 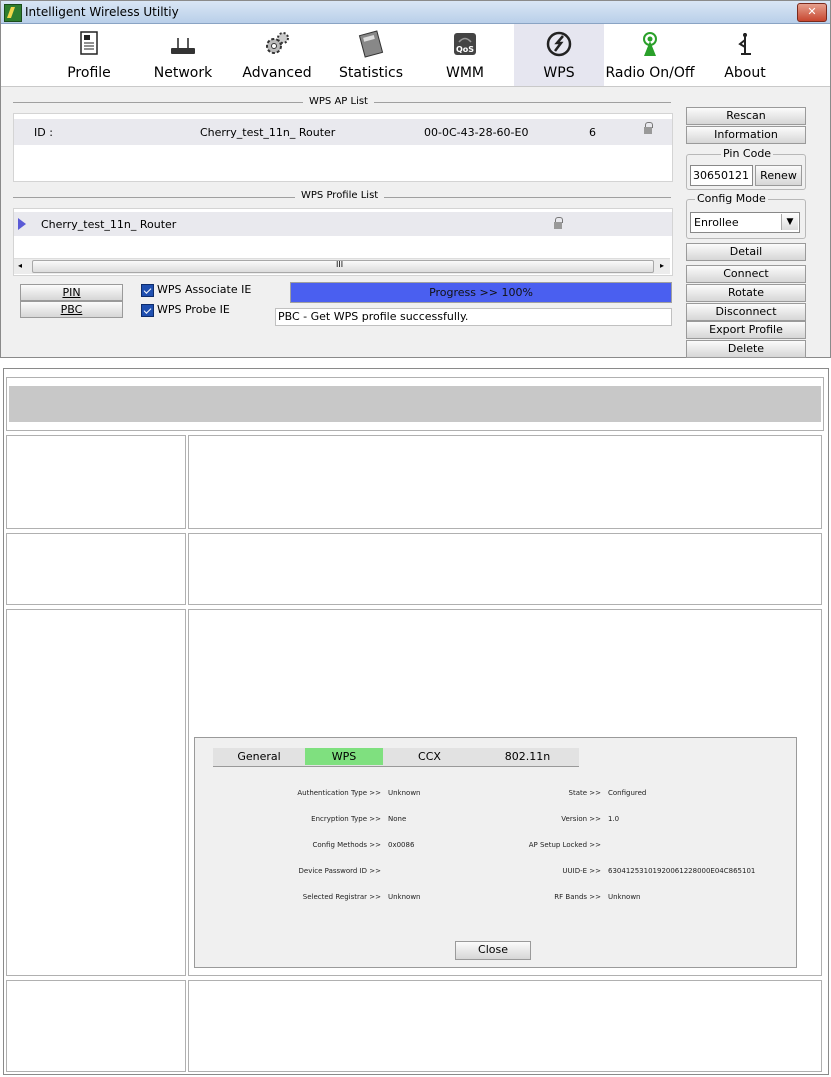 I want to click on toolbar-label: Advanced, so click(x=277, y=73).